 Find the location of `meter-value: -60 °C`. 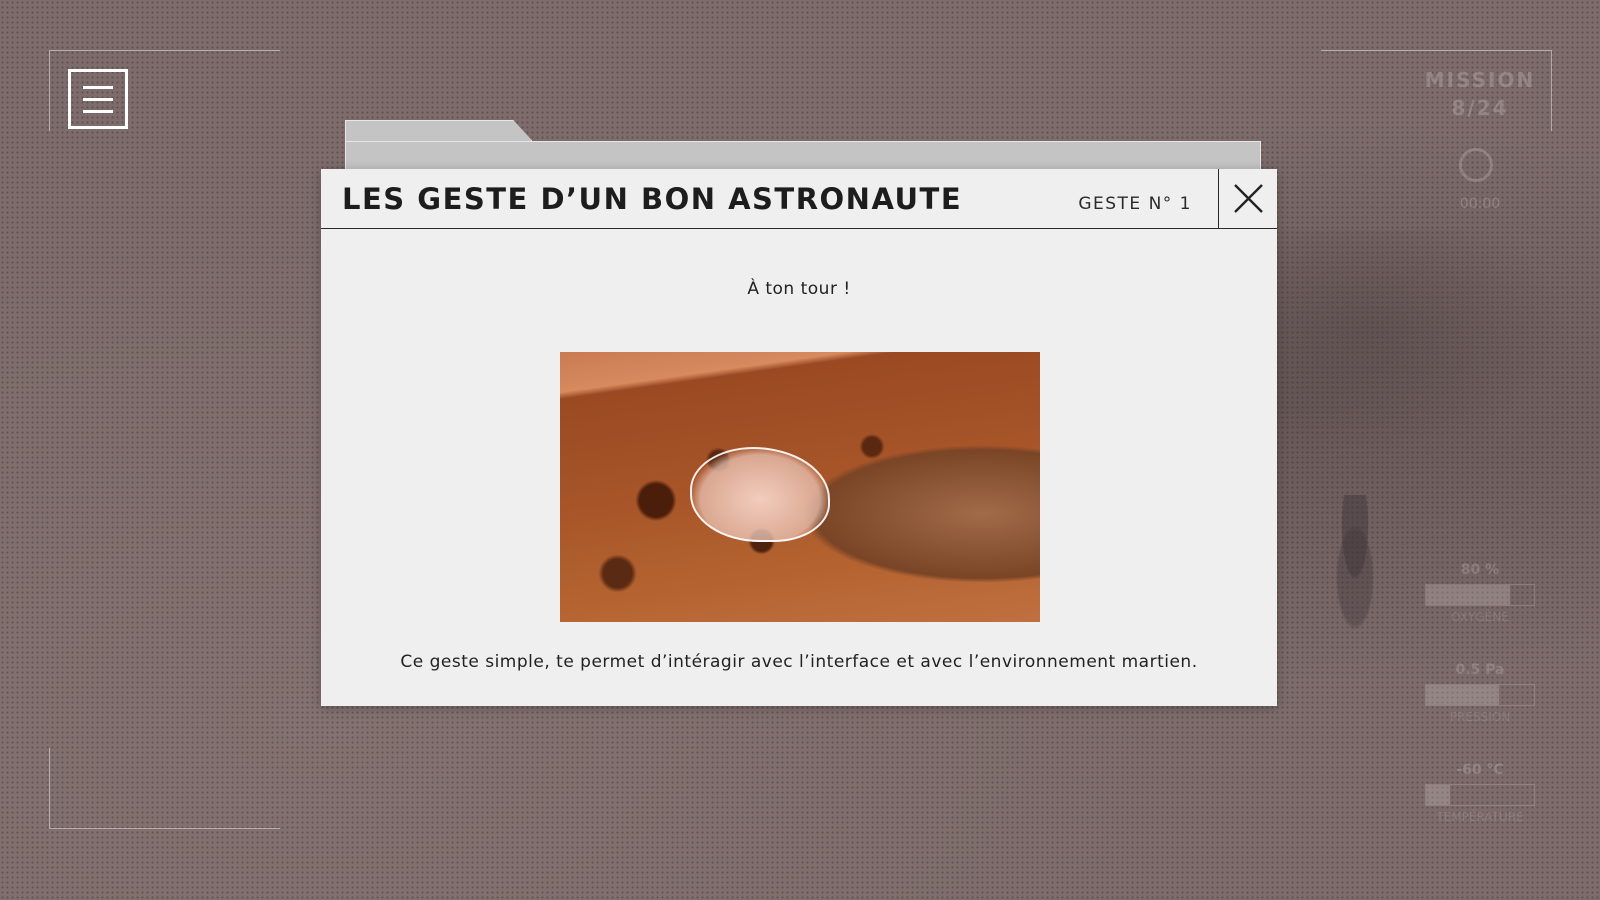

meter-value: -60 °C is located at coordinates (1480, 770).